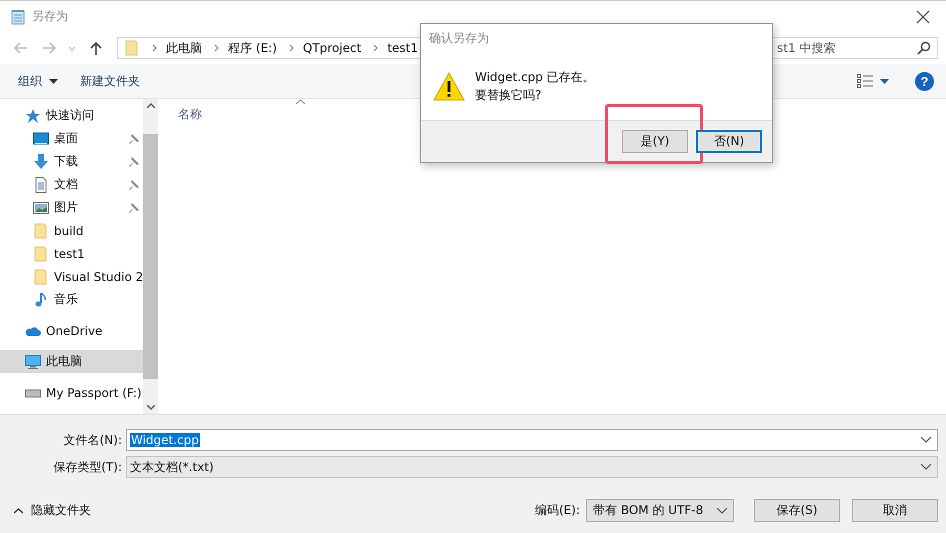 Image resolution: width=946 pixels, height=533 pixels. I want to click on dialog-title: 确认另存为, so click(459, 38).